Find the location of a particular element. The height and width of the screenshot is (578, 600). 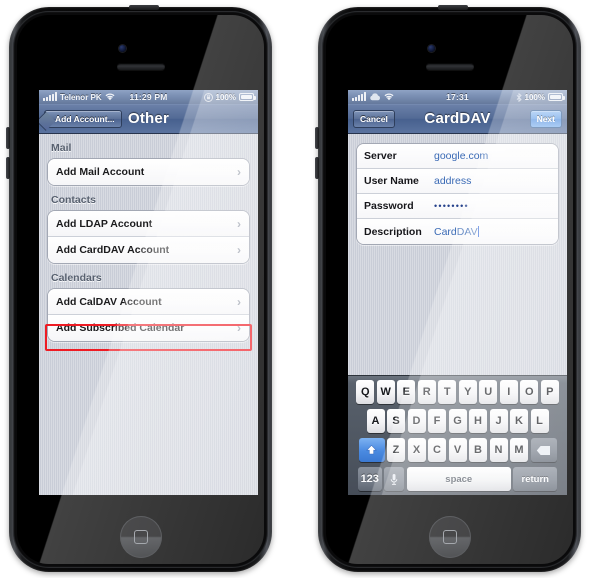

key-g: G is located at coordinates (457, 421).